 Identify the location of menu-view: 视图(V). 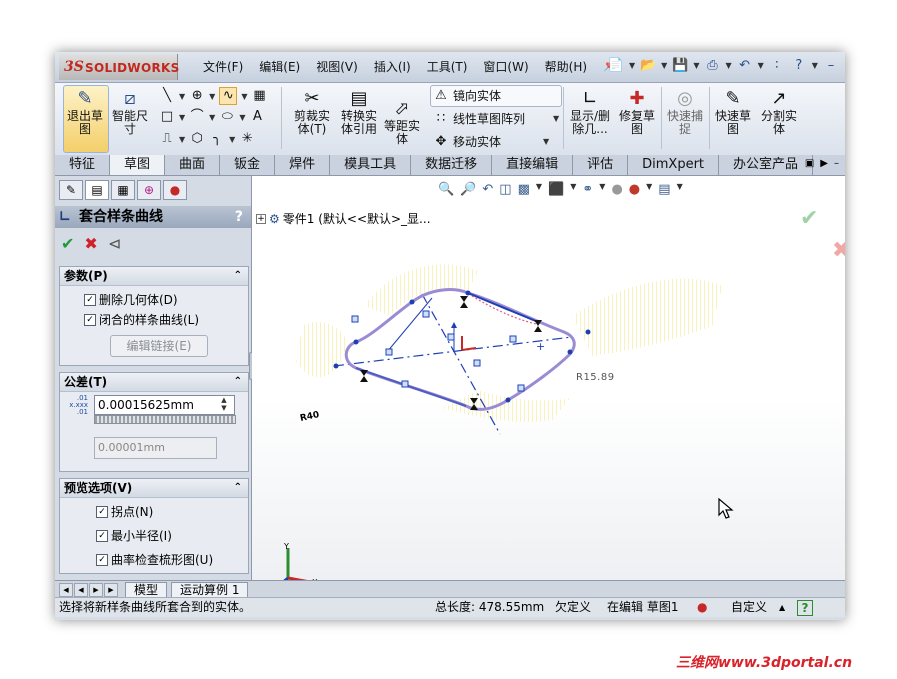
(337, 66).